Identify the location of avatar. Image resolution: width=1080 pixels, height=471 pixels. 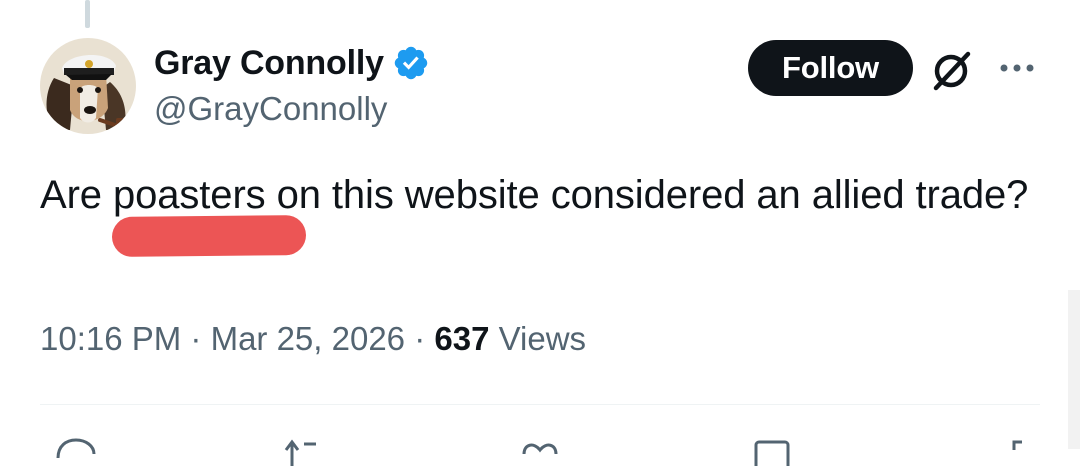
(88, 86).